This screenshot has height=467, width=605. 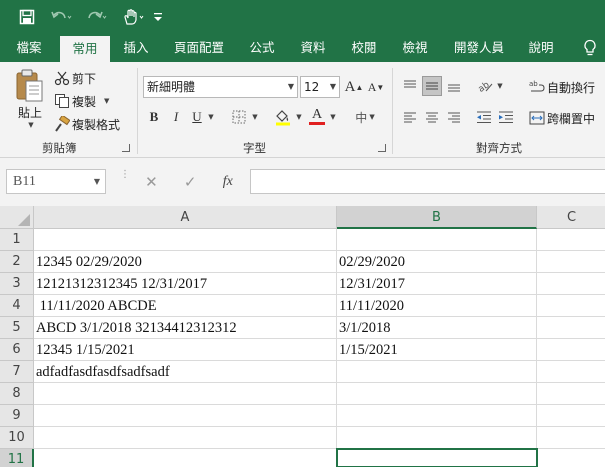 I want to click on tab-formulas: 公式, so click(x=262, y=48).